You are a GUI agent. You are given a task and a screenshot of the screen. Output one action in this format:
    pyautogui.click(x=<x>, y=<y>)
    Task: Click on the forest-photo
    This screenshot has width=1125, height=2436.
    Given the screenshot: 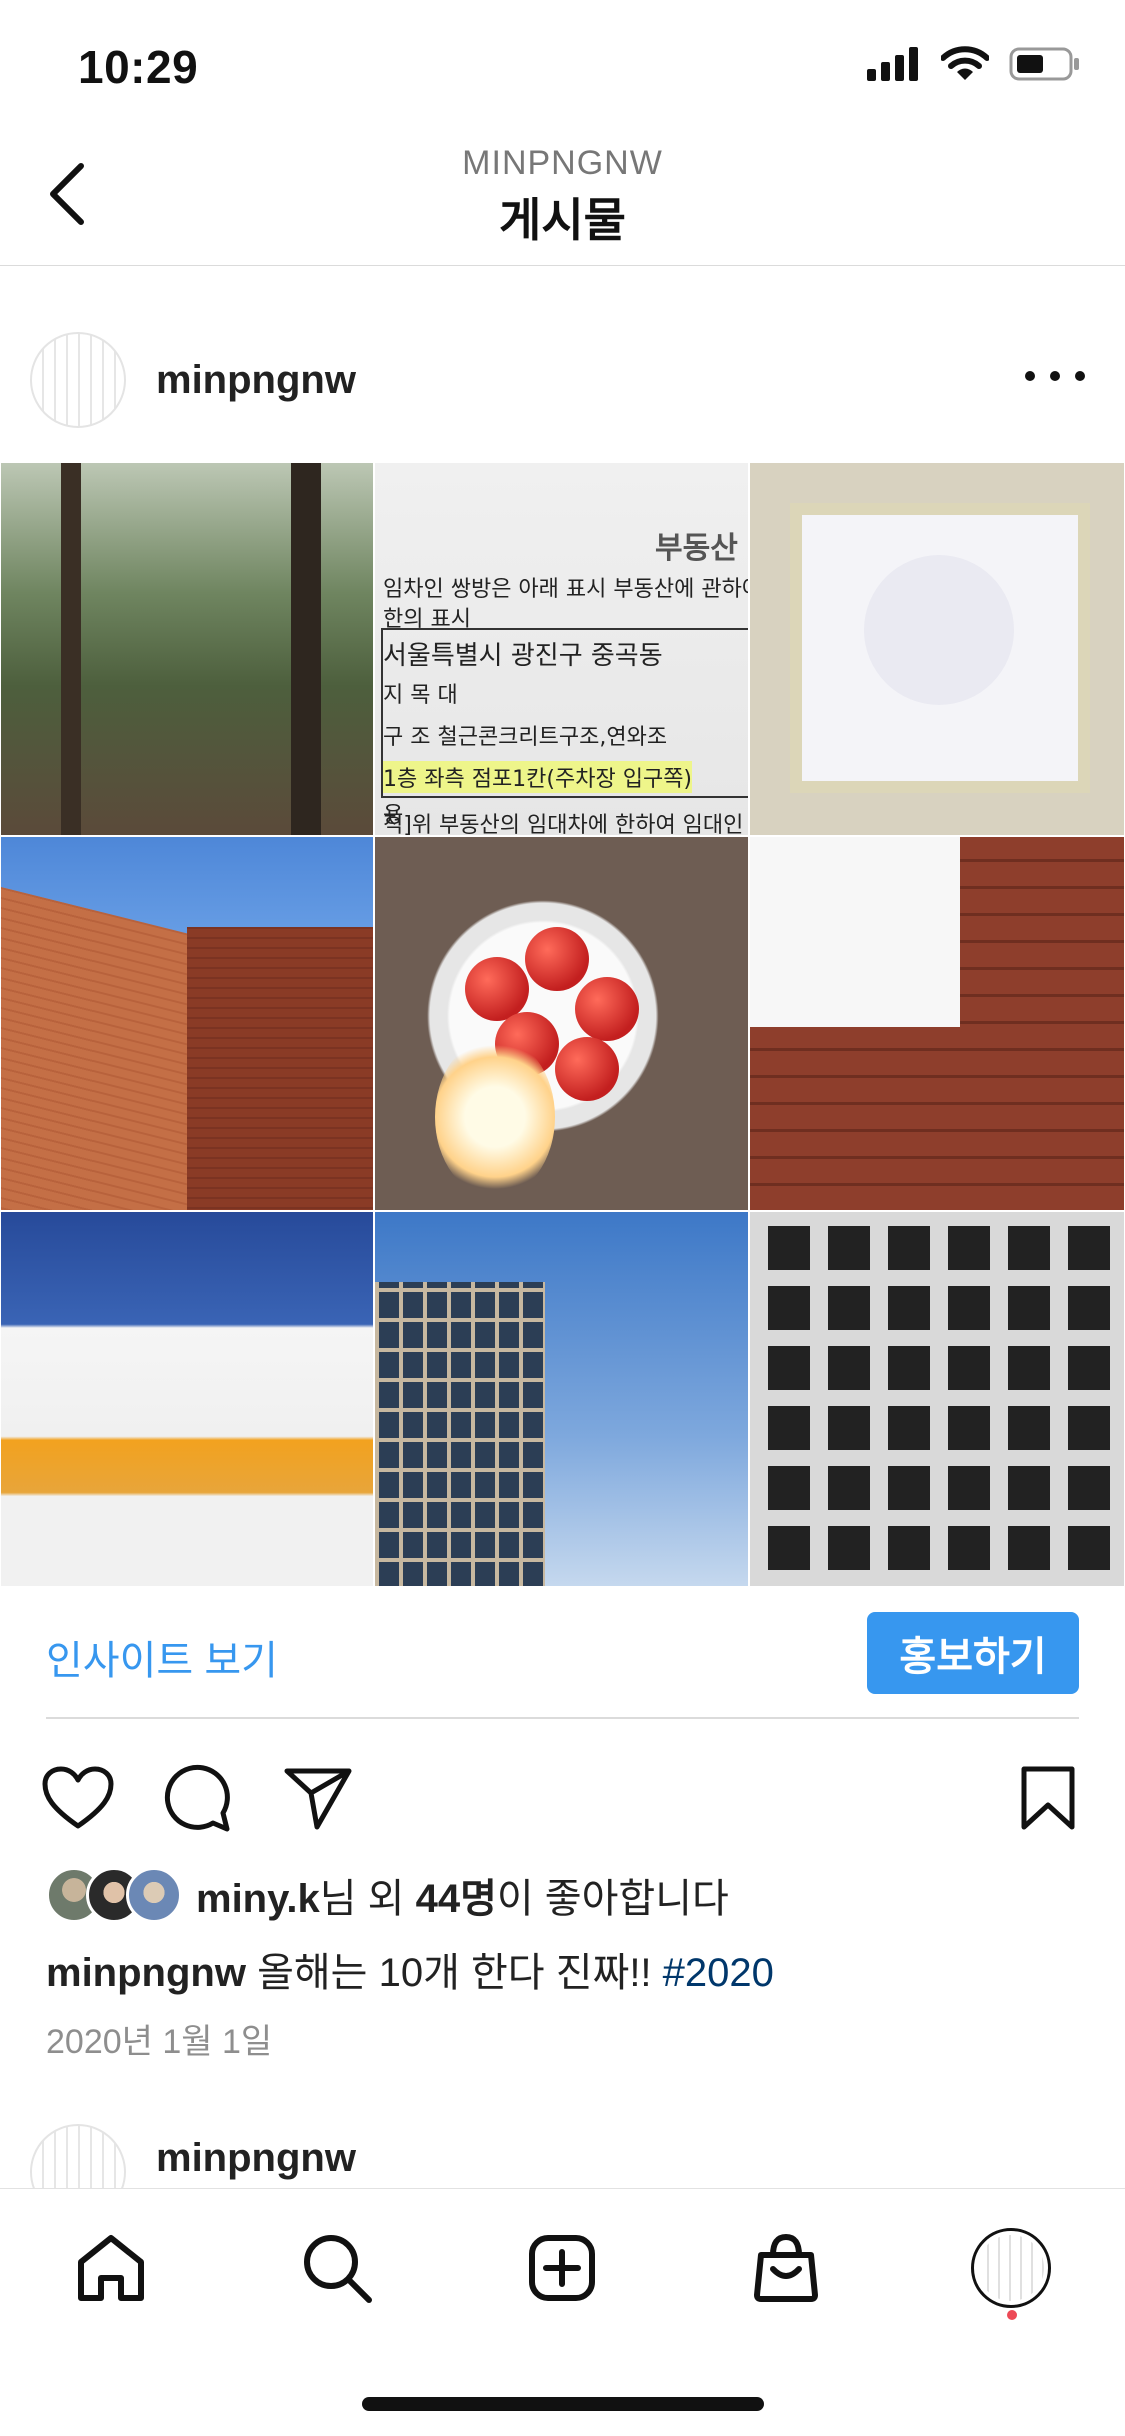 What is the action you would take?
    pyautogui.click(x=187, y=649)
    